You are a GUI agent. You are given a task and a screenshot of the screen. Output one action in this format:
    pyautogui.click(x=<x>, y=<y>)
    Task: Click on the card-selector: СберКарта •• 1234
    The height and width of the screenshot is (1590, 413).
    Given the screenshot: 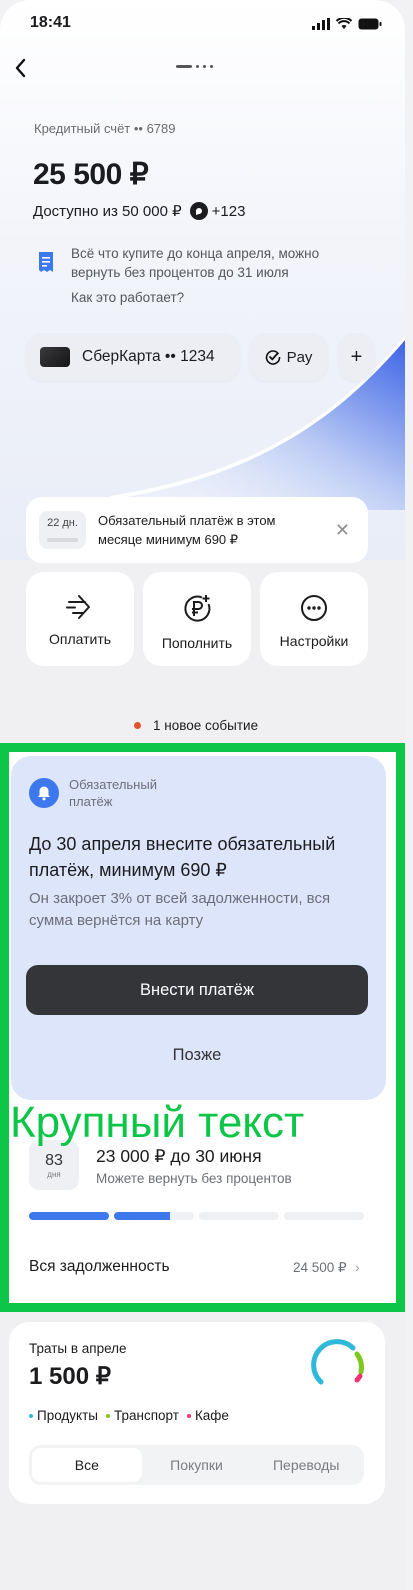 What is the action you would take?
    pyautogui.click(x=133, y=357)
    